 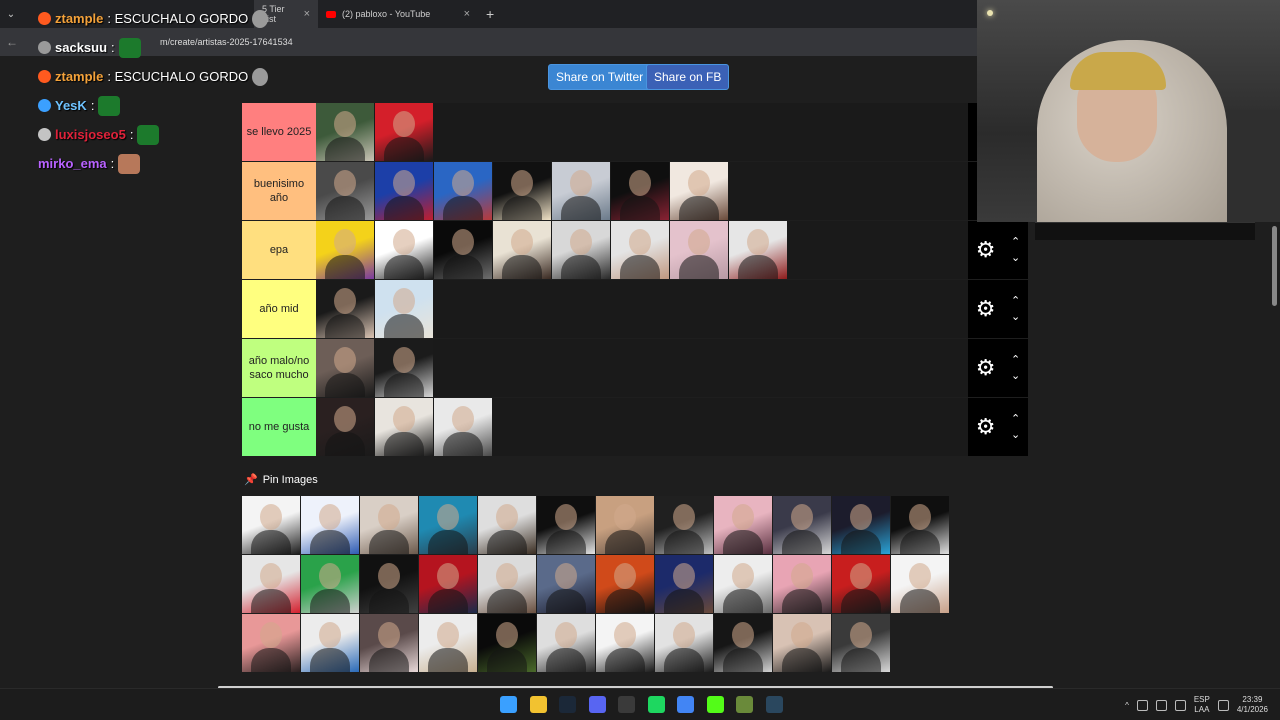 I want to click on clock: 23:39 4/1/2026, so click(x=1252, y=705).